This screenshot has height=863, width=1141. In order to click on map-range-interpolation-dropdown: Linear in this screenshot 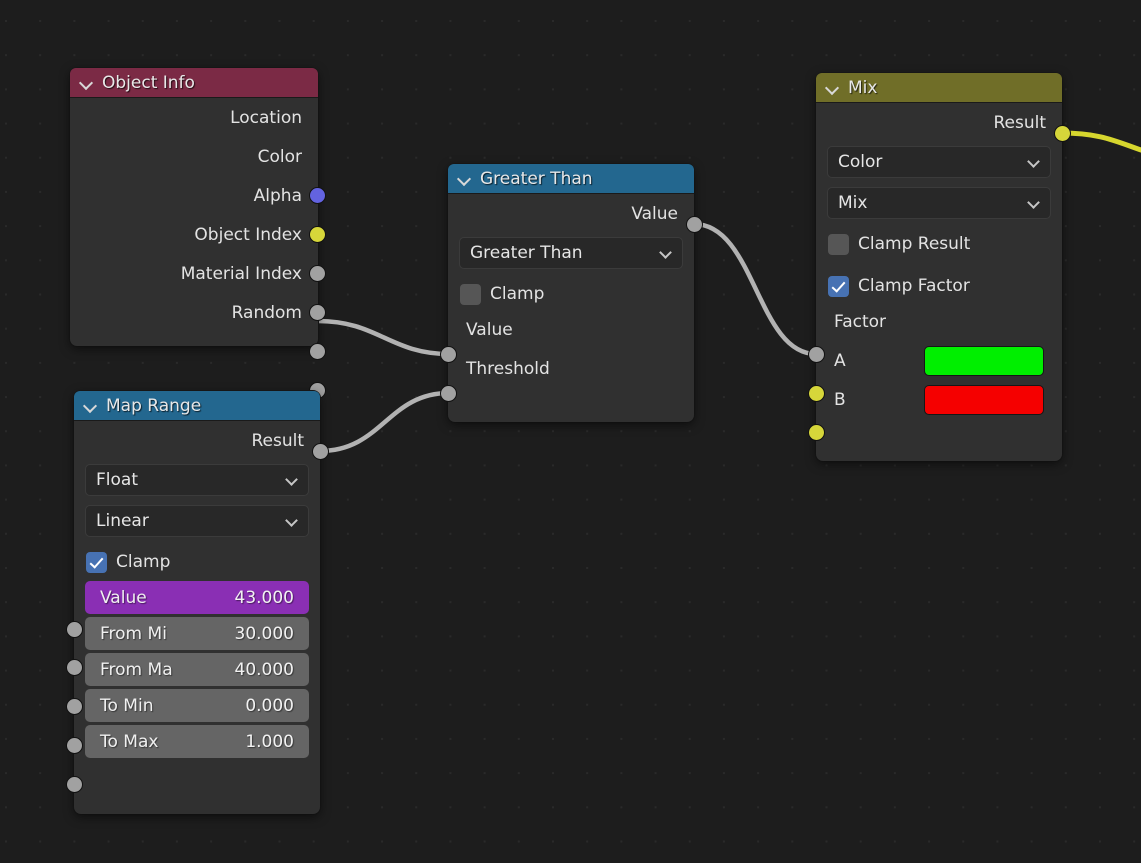, I will do `click(197, 521)`.